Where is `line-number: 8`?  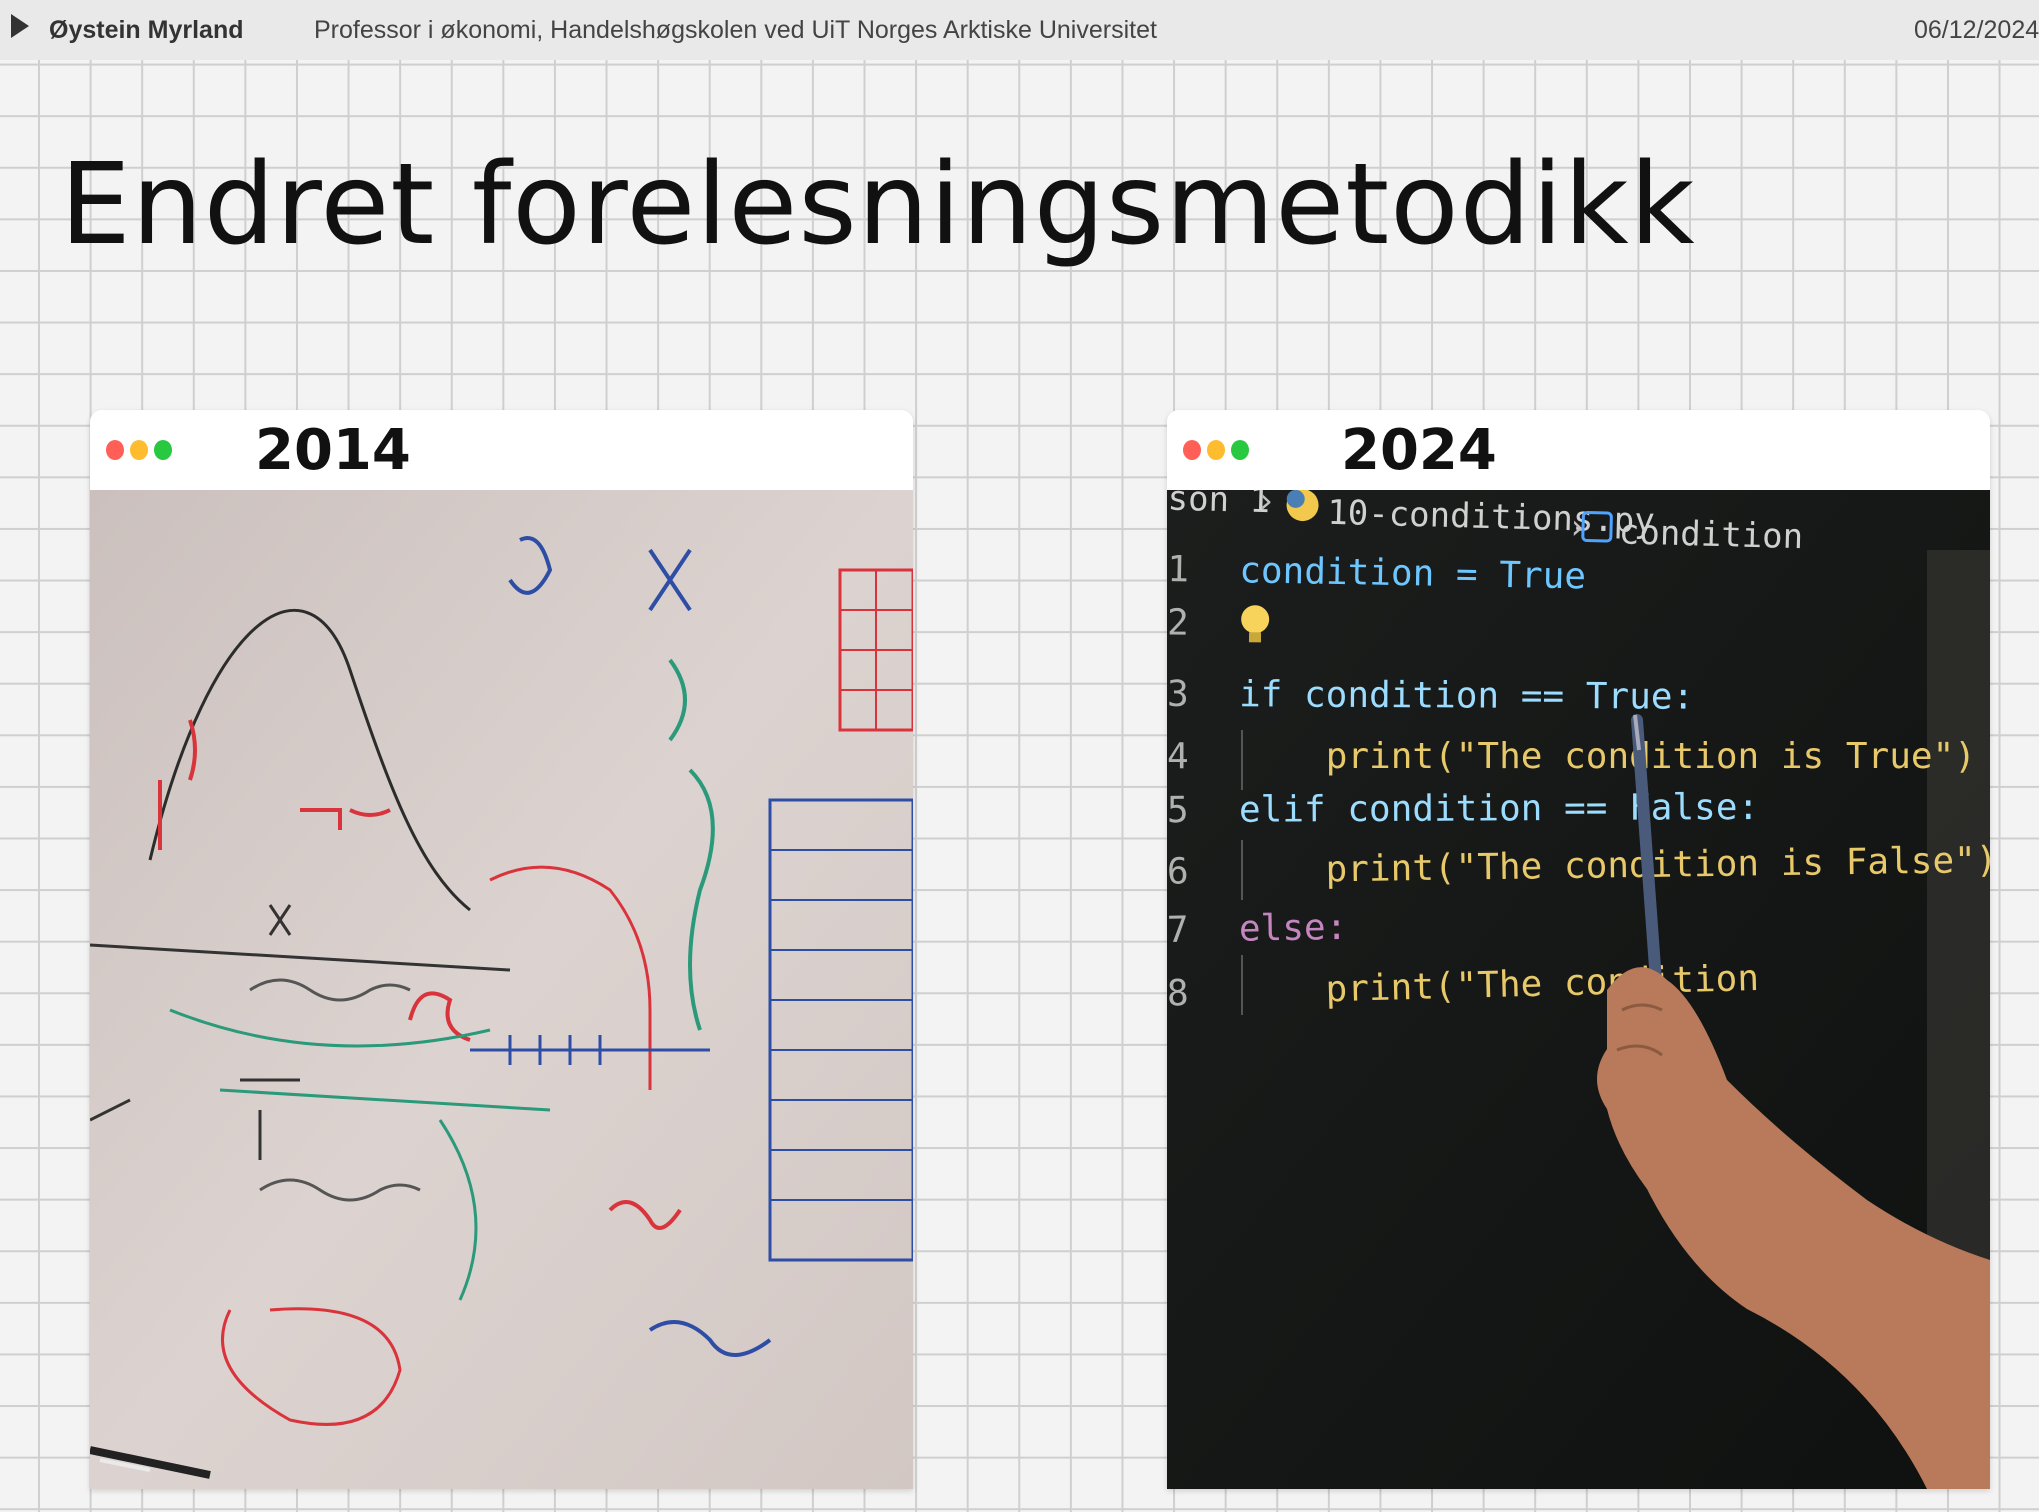
line-number: 8 is located at coordinates (1178, 994).